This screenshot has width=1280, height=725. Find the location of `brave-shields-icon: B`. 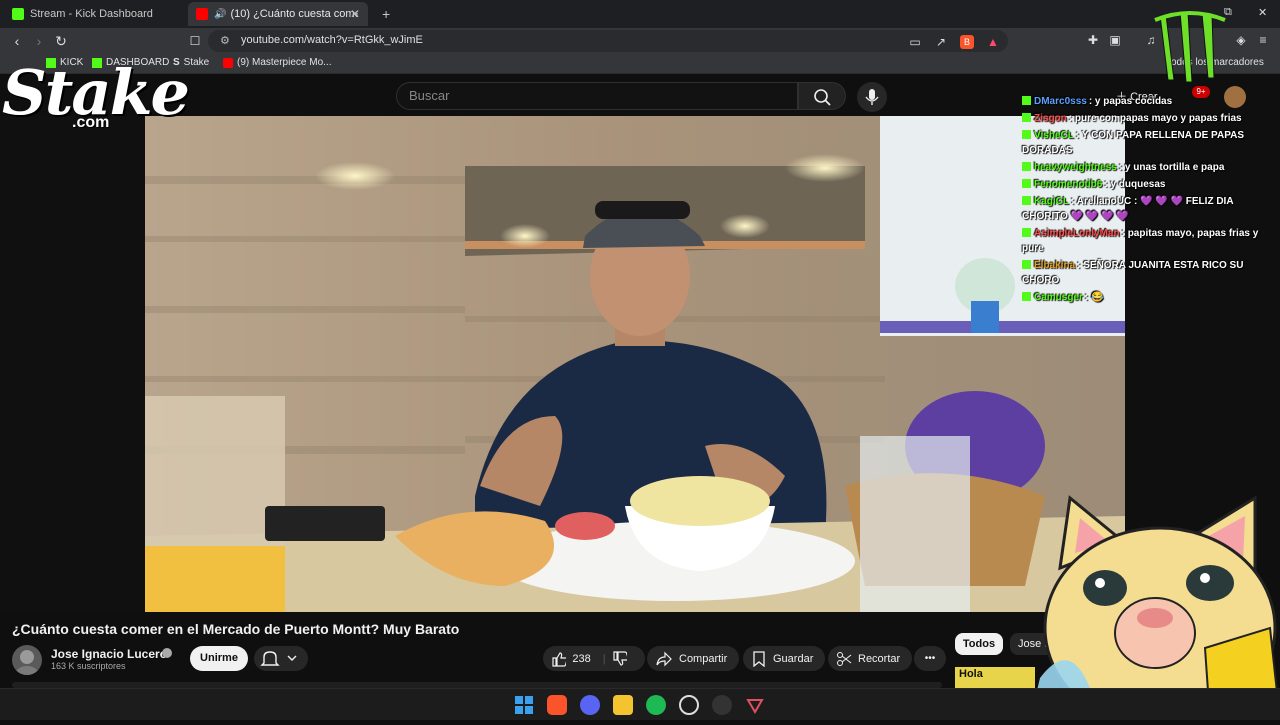

brave-shields-icon: B is located at coordinates (967, 42).